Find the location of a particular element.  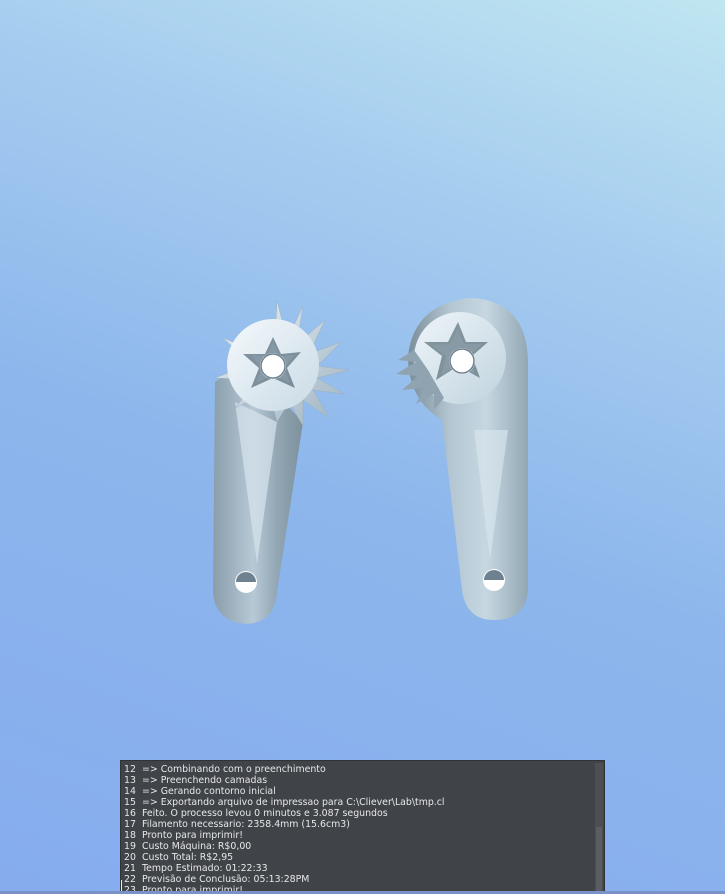

line-number: 17 is located at coordinates (130, 824).